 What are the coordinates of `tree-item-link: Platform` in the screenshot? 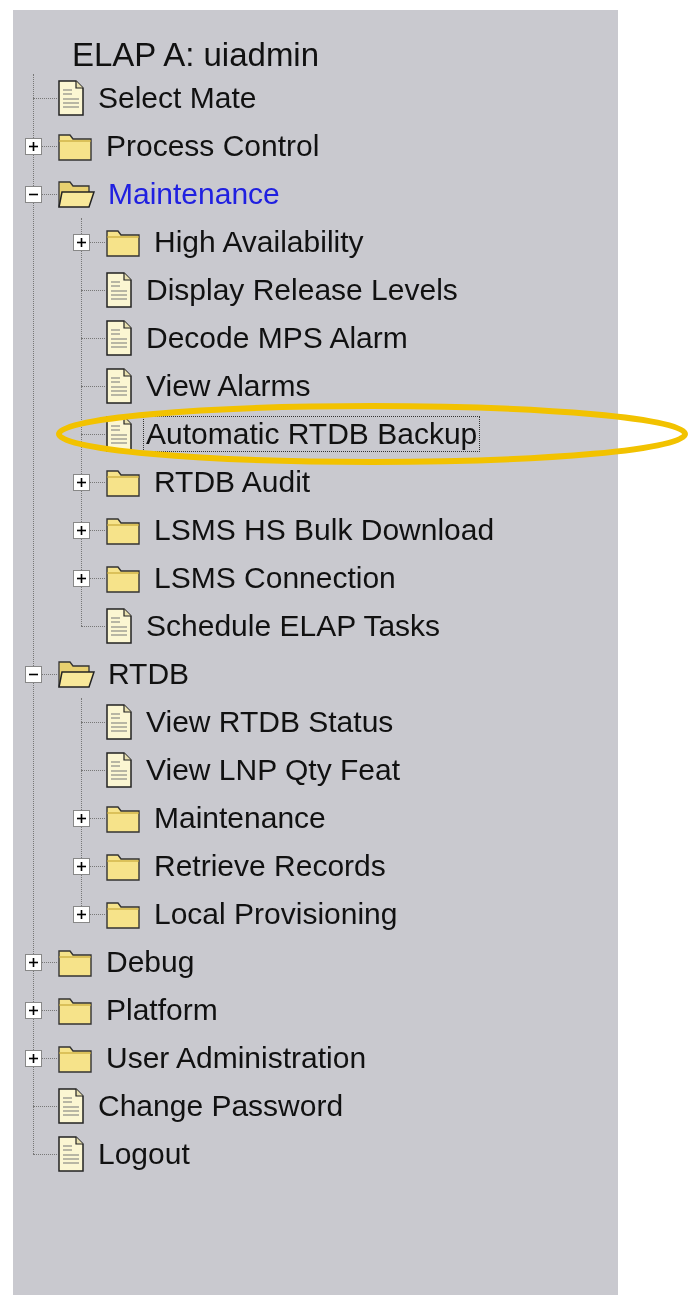 It's located at (162, 1010).